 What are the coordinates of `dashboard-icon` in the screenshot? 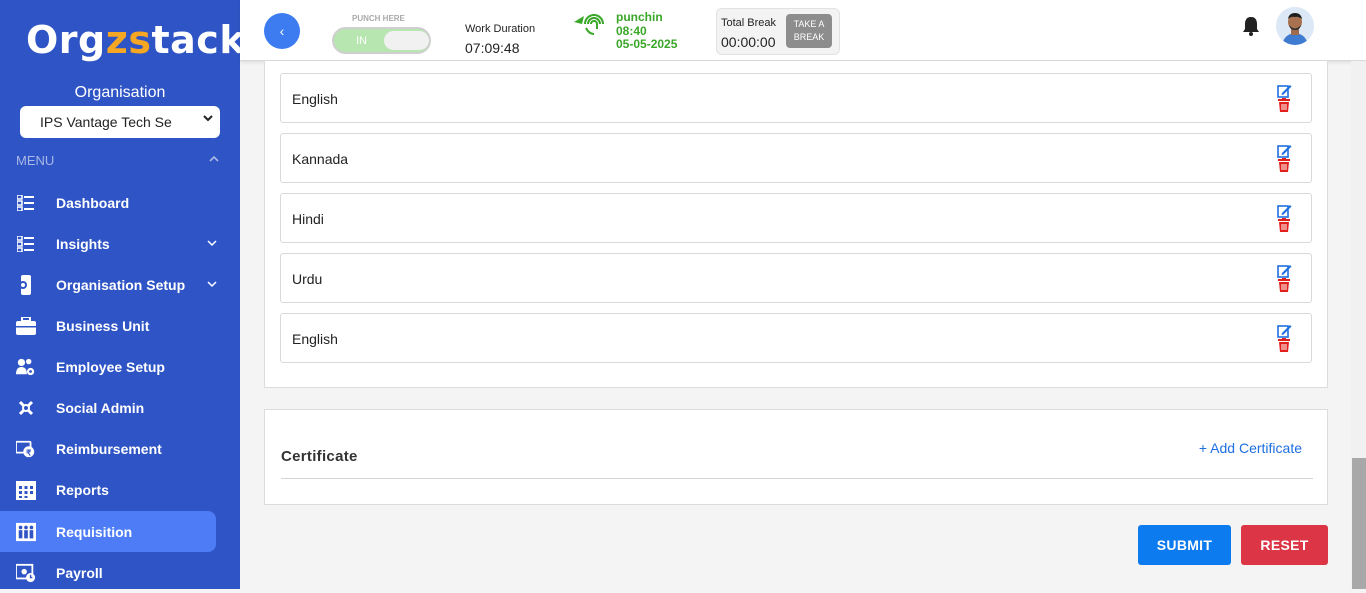 It's located at (26, 203).